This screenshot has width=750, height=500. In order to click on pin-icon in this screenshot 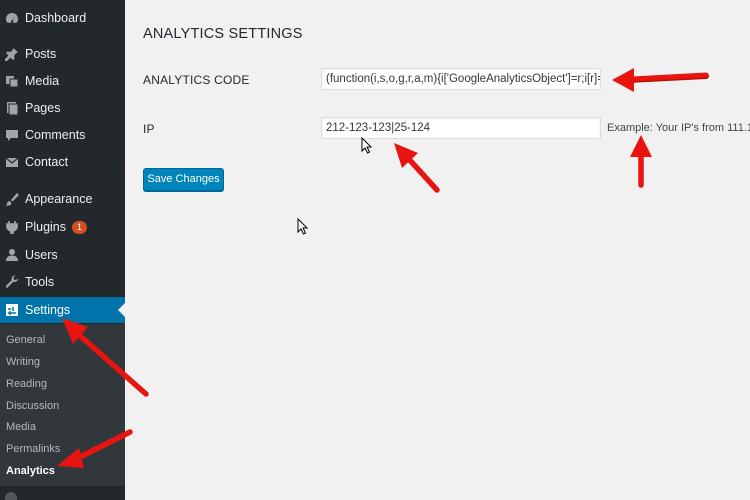, I will do `click(12, 54)`.